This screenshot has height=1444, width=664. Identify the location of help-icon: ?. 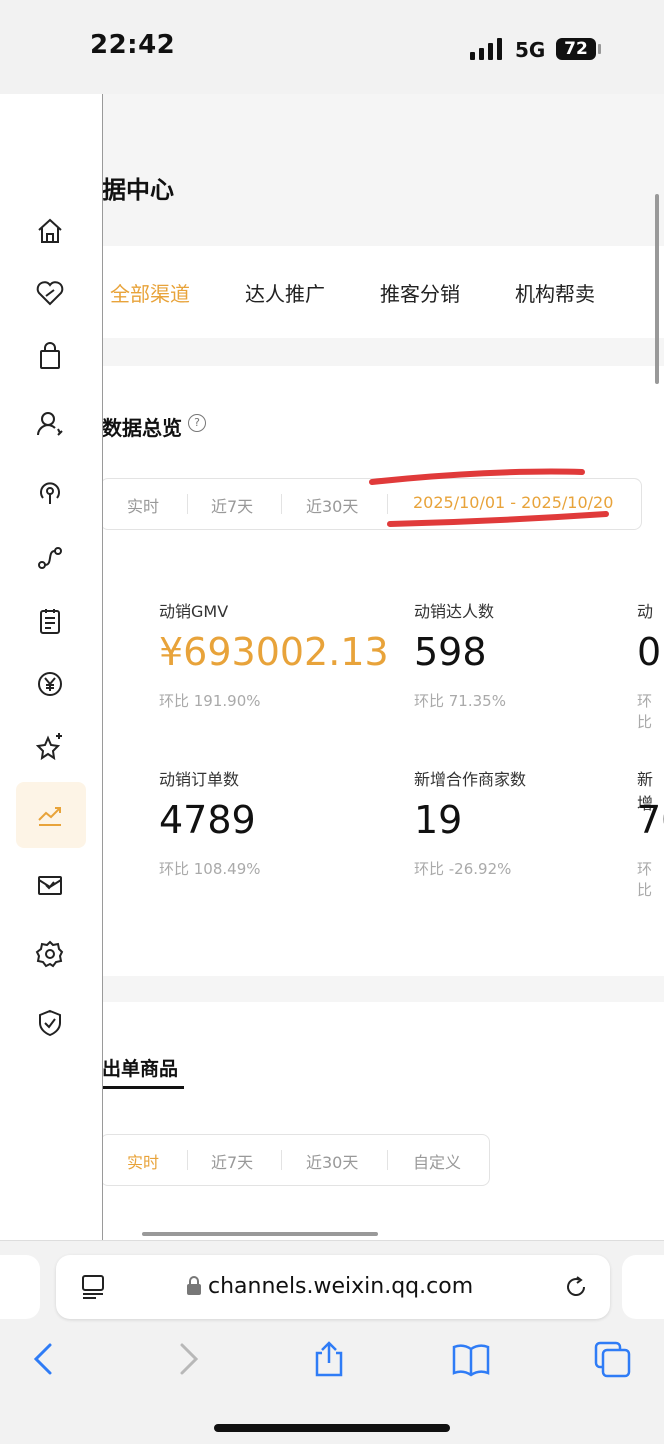
(197, 423).